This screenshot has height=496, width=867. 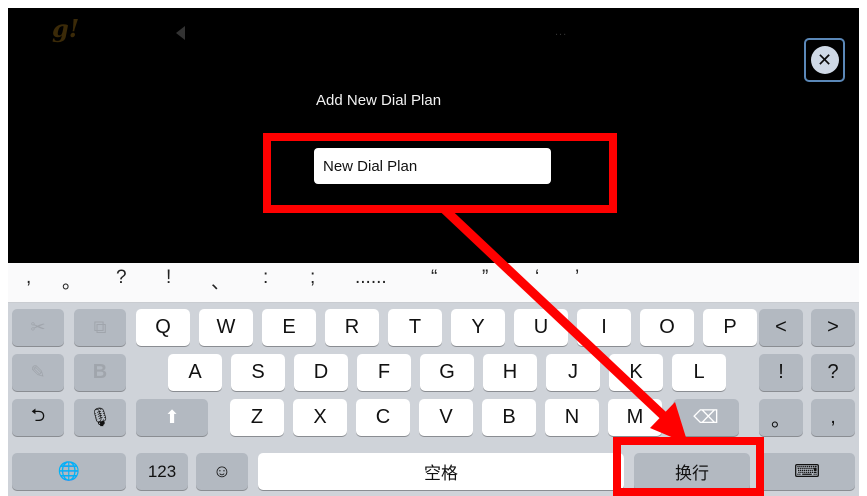 What do you see at coordinates (258, 372) in the screenshot?
I see `key-s: S` at bounding box center [258, 372].